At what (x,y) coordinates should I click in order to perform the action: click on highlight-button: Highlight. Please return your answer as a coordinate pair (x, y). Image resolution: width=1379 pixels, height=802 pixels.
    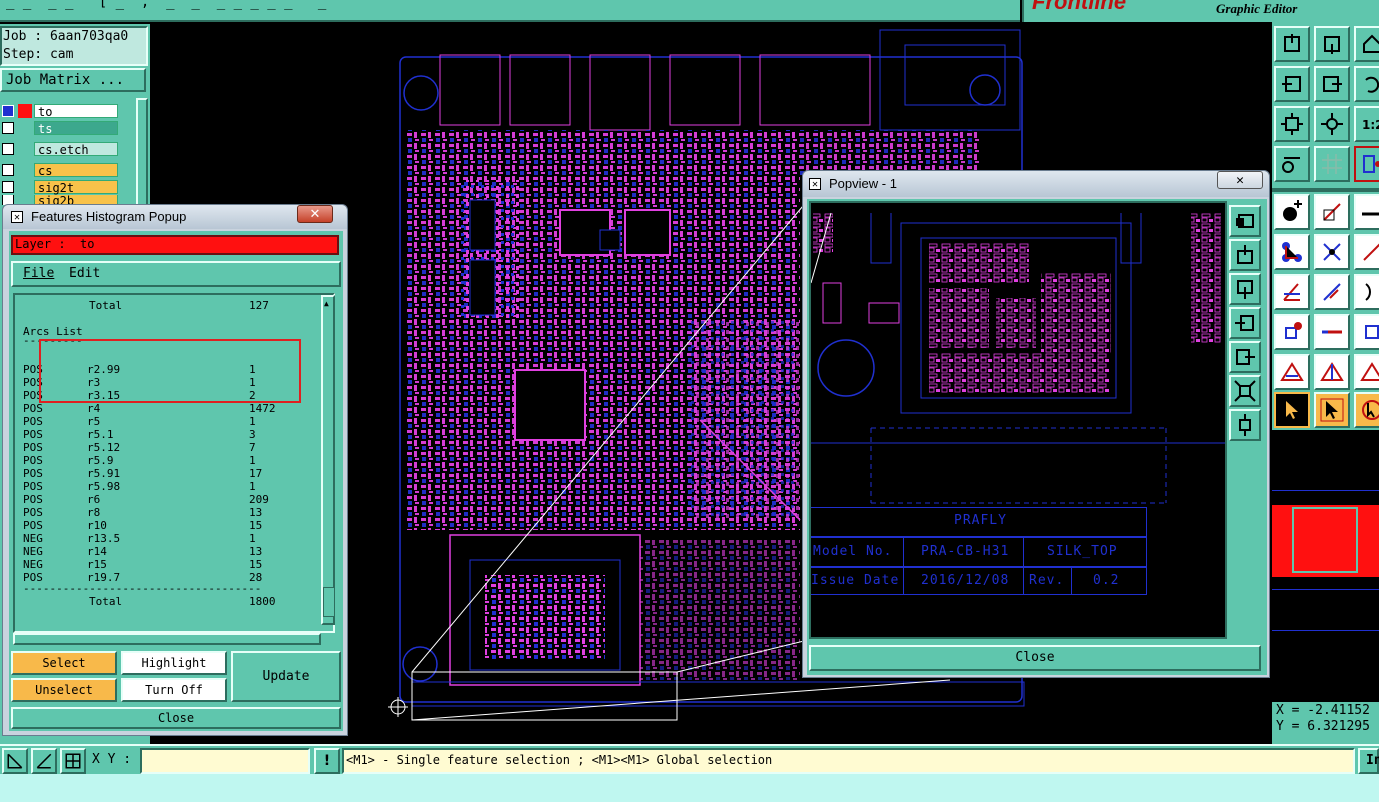
    Looking at the image, I should click on (174, 663).